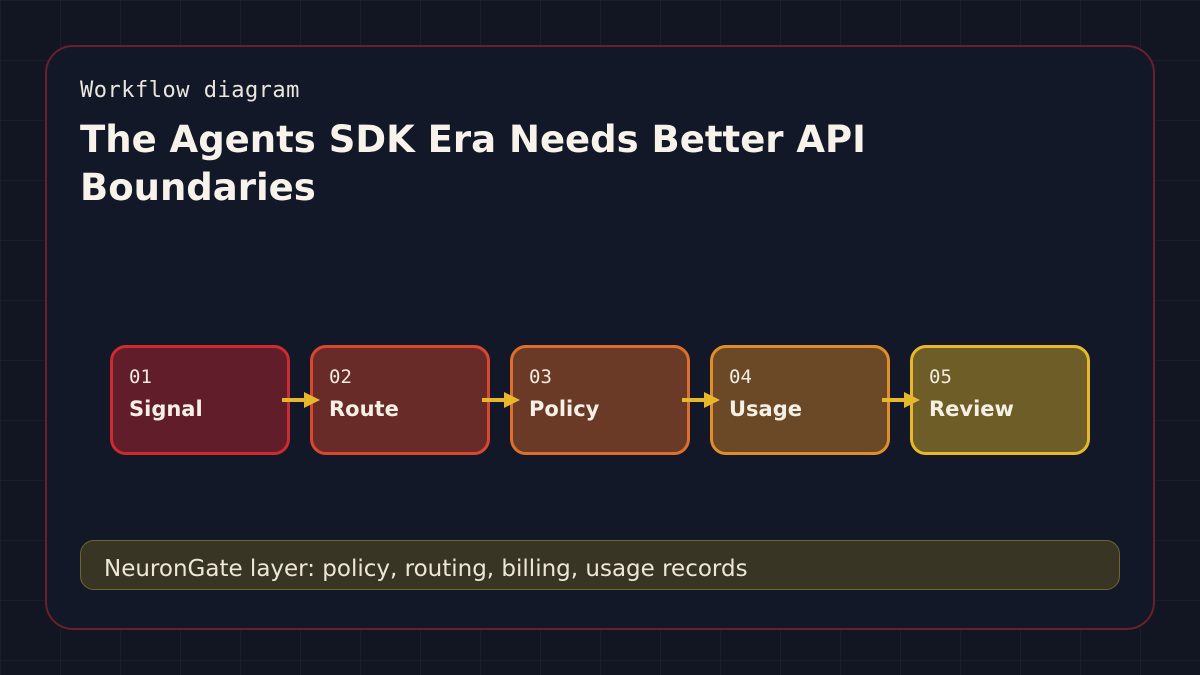 This screenshot has width=1200, height=675. I want to click on step-number: 05, so click(940, 377).